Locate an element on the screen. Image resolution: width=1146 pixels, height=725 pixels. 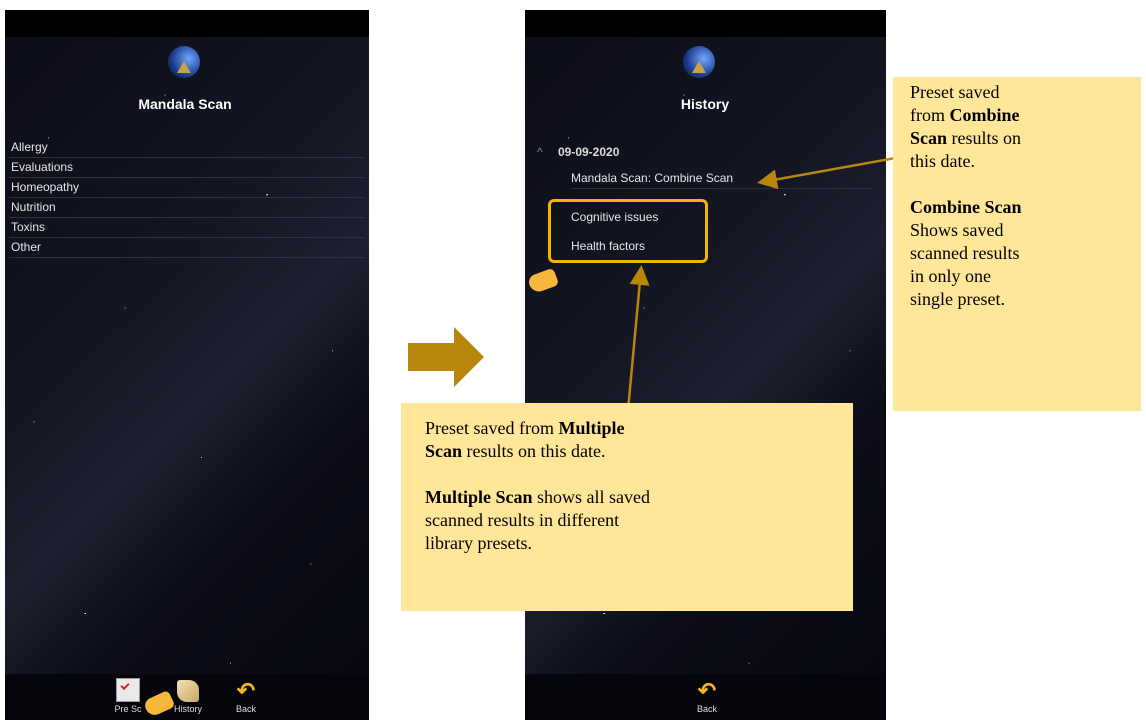
callout-text: results on is located at coordinates (984, 138).